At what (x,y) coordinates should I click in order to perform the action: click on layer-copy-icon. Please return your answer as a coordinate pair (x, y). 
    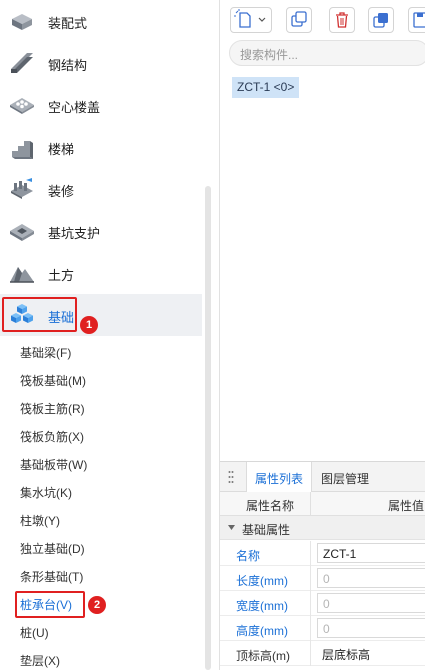
    Looking at the image, I should click on (380, 20).